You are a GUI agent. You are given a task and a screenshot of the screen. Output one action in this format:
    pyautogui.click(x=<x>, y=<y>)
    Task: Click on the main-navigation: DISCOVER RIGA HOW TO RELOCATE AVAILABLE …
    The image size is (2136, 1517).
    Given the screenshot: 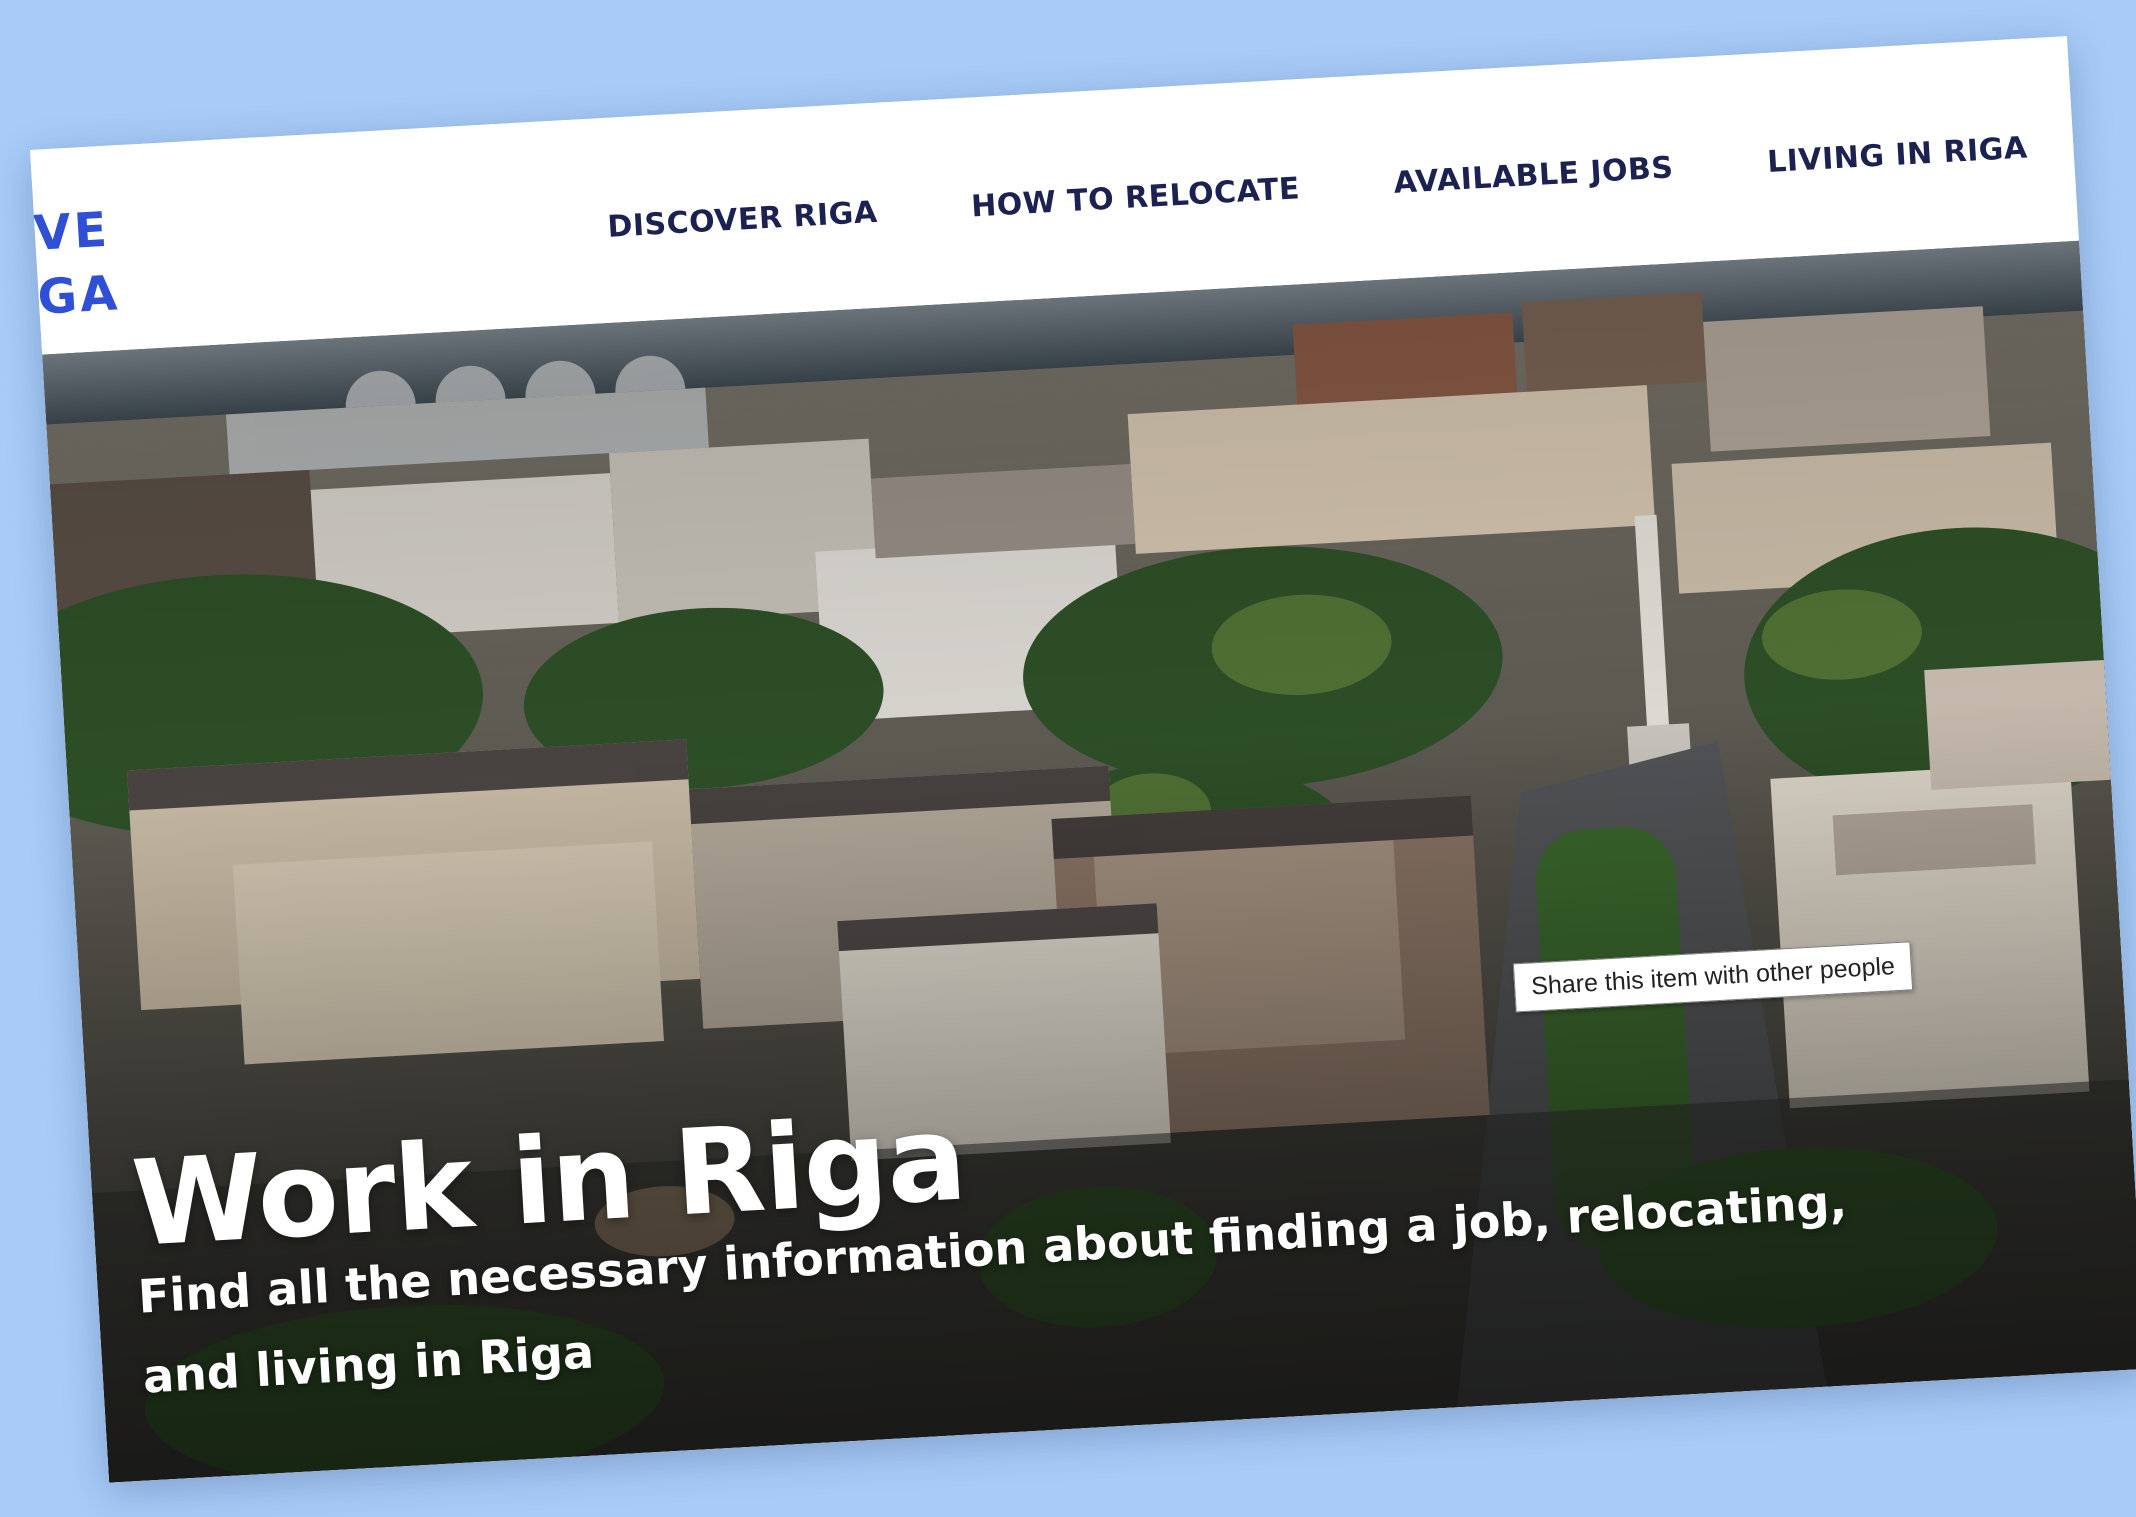 What is the action you would take?
    pyautogui.click(x=1371, y=183)
    